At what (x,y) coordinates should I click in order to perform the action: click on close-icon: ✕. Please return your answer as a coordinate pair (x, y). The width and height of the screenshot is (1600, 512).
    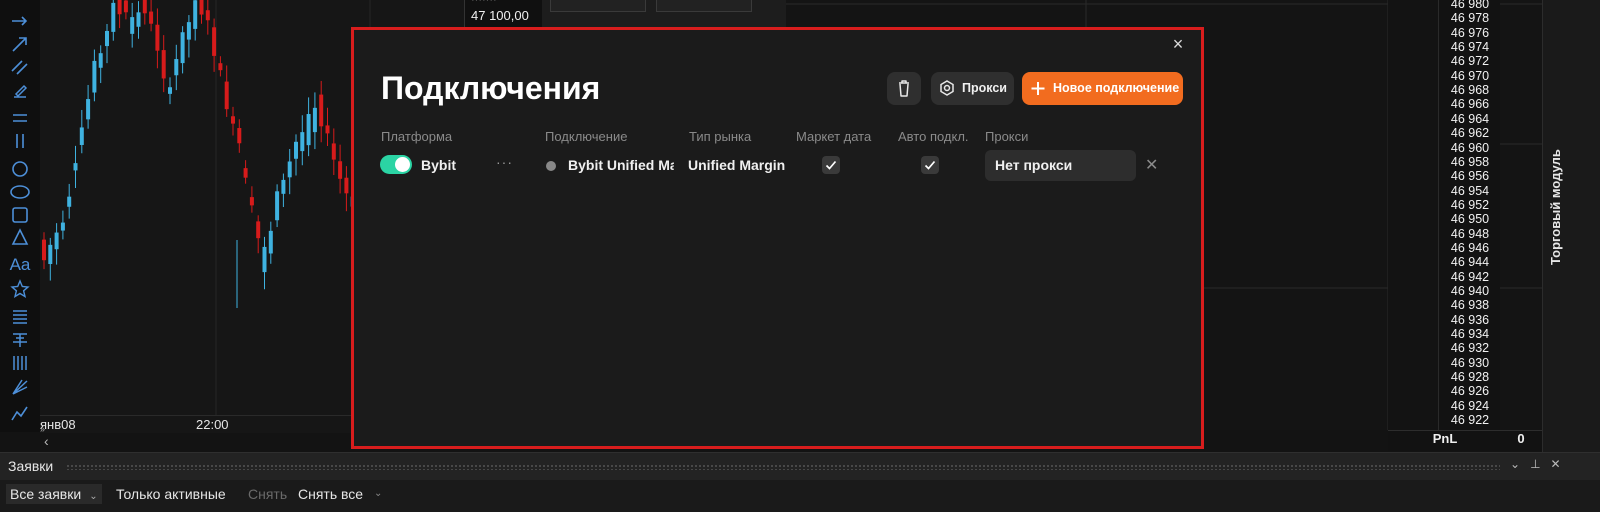
    Looking at the image, I should click on (1561, 464).